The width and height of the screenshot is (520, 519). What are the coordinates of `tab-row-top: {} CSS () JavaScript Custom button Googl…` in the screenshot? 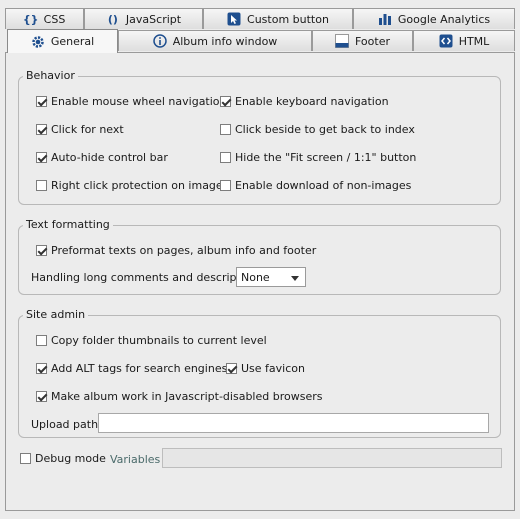 It's located at (260, 19).